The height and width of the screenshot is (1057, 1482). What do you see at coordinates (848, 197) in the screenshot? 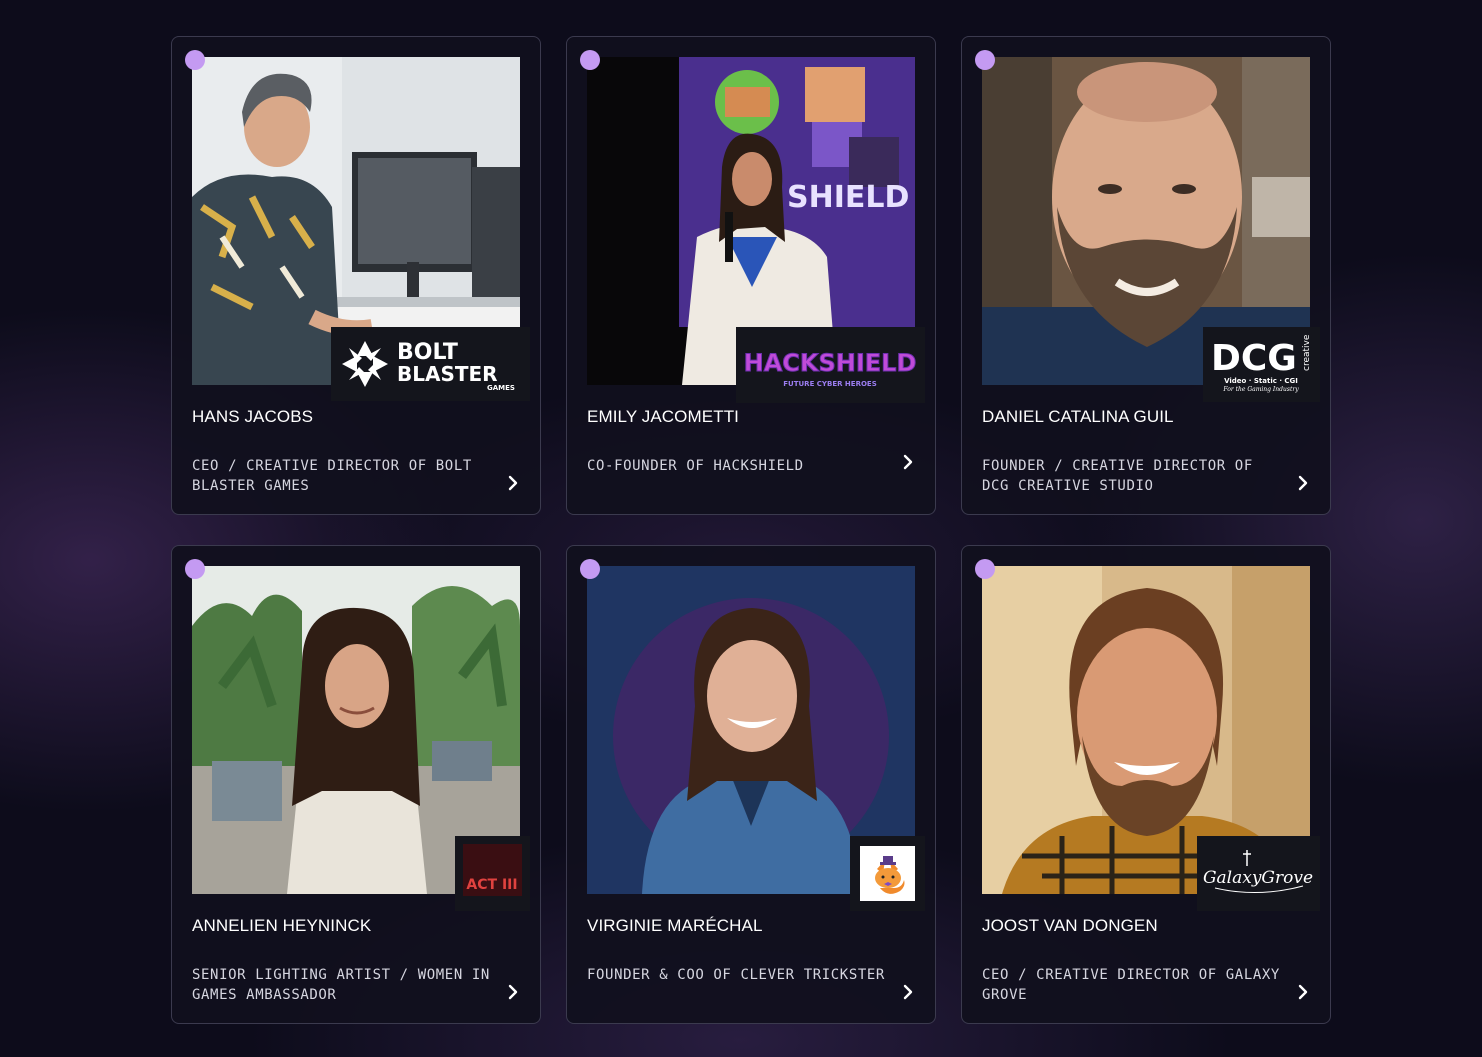
I see `svg-text: SHIELD` at bounding box center [848, 197].